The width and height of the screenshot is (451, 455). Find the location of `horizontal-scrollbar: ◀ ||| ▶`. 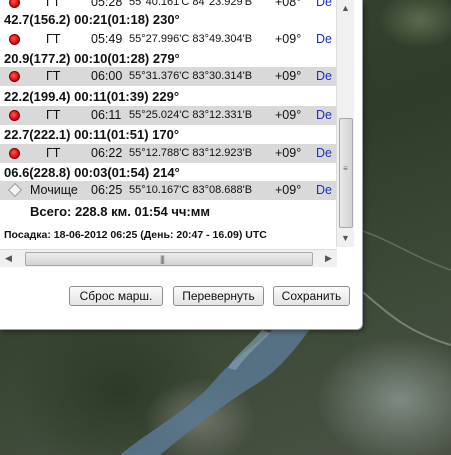

horizontal-scrollbar: ◀ ||| ▶ is located at coordinates (168, 258).